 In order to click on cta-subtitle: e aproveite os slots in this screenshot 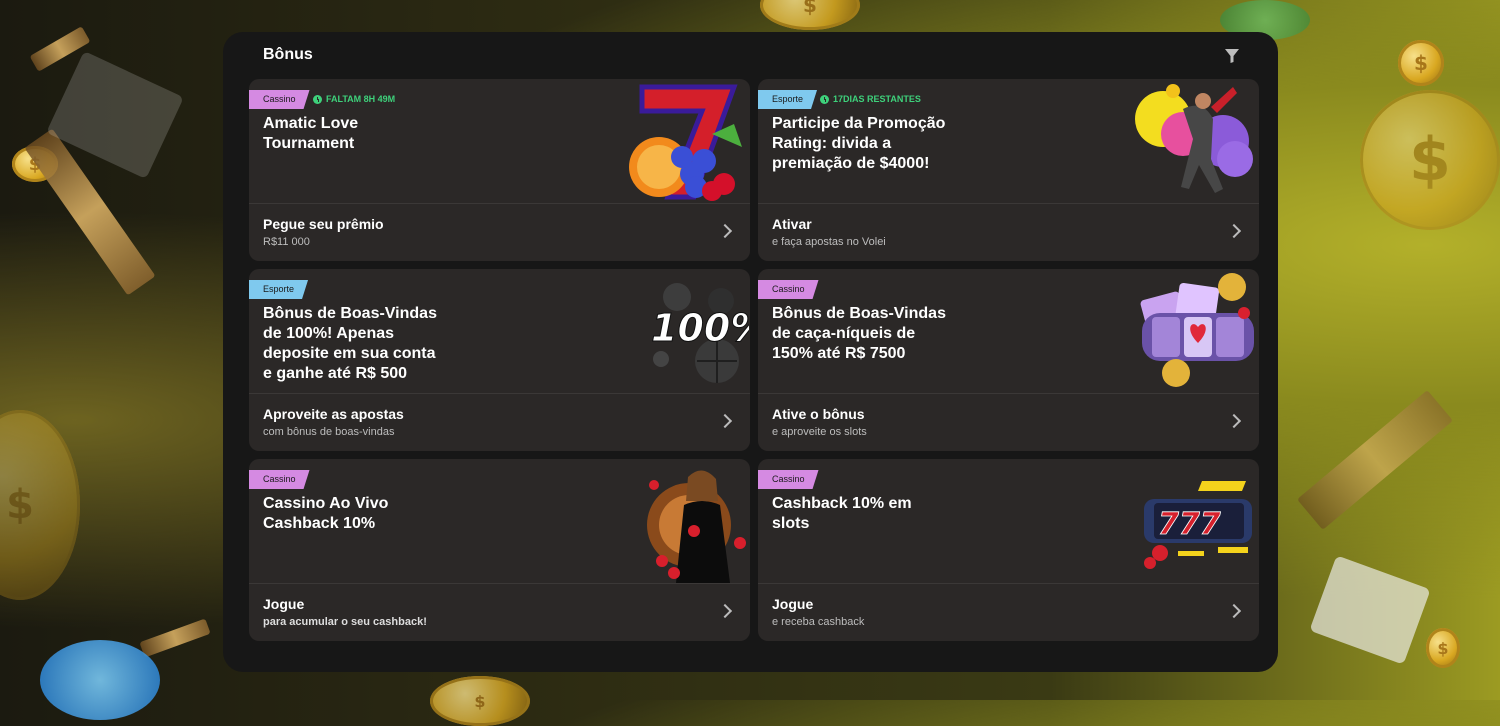, I will do `click(819, 432)`.